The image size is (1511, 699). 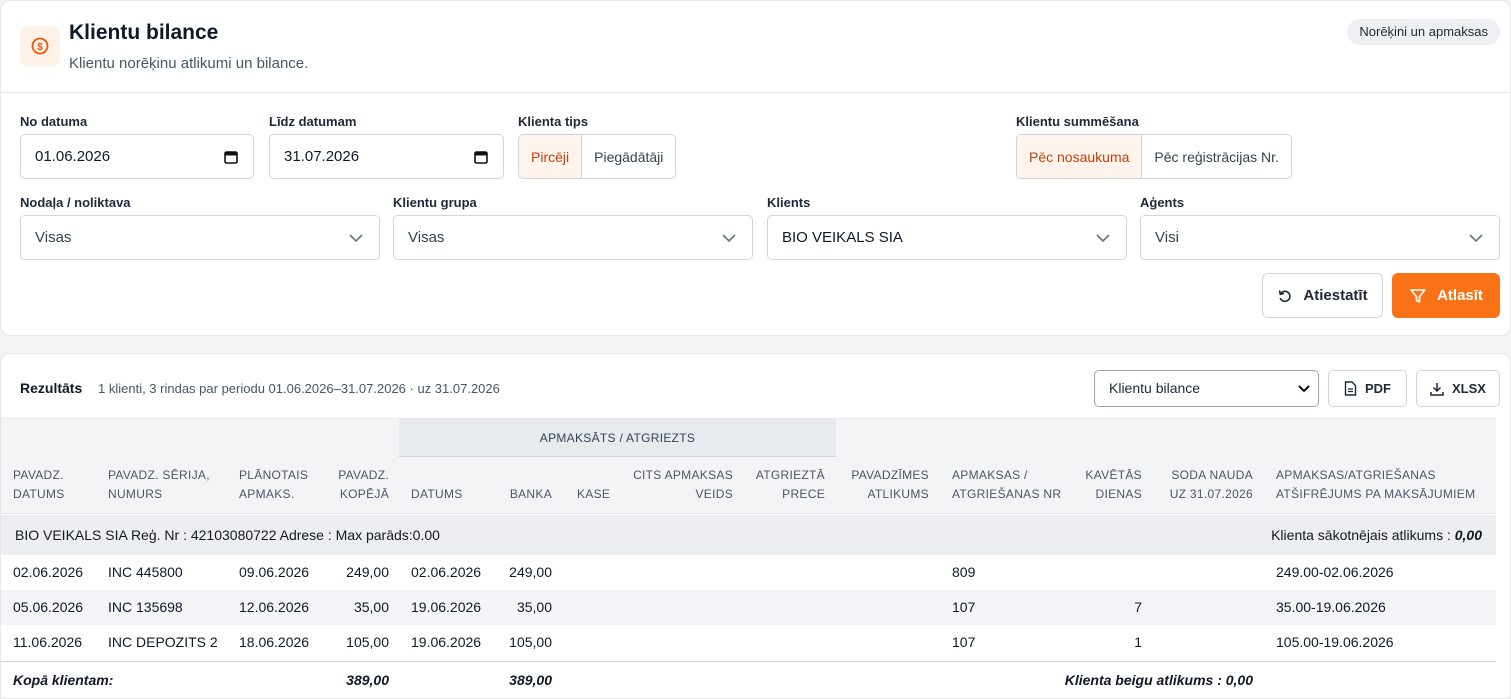 What do you see at coordinates (1138, 642) in the screenshot?
I see `cell-late: 1` at bounding box center [1138, 642].